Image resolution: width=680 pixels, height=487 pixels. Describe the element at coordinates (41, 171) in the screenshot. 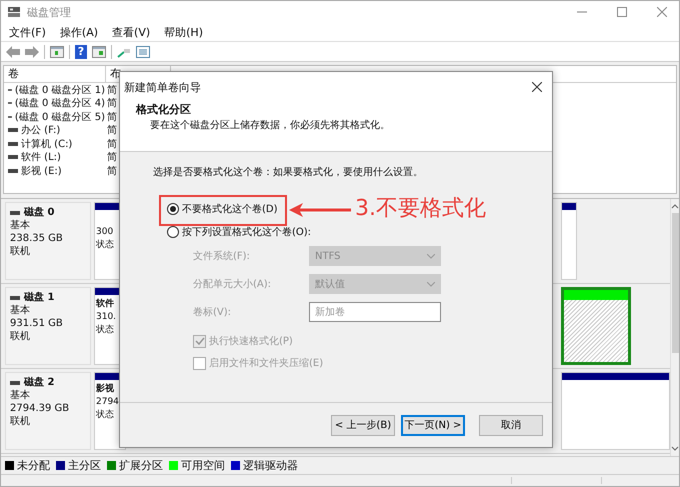

I see `volume-name: 影视 (E:)` at that location.